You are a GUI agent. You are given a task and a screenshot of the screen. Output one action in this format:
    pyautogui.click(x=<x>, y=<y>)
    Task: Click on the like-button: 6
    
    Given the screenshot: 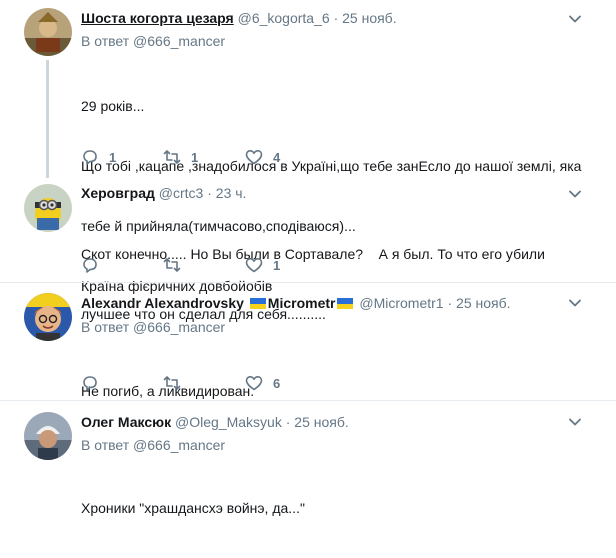 What is the action you would take?
    pyautogui.click(x=262, y=383)
    